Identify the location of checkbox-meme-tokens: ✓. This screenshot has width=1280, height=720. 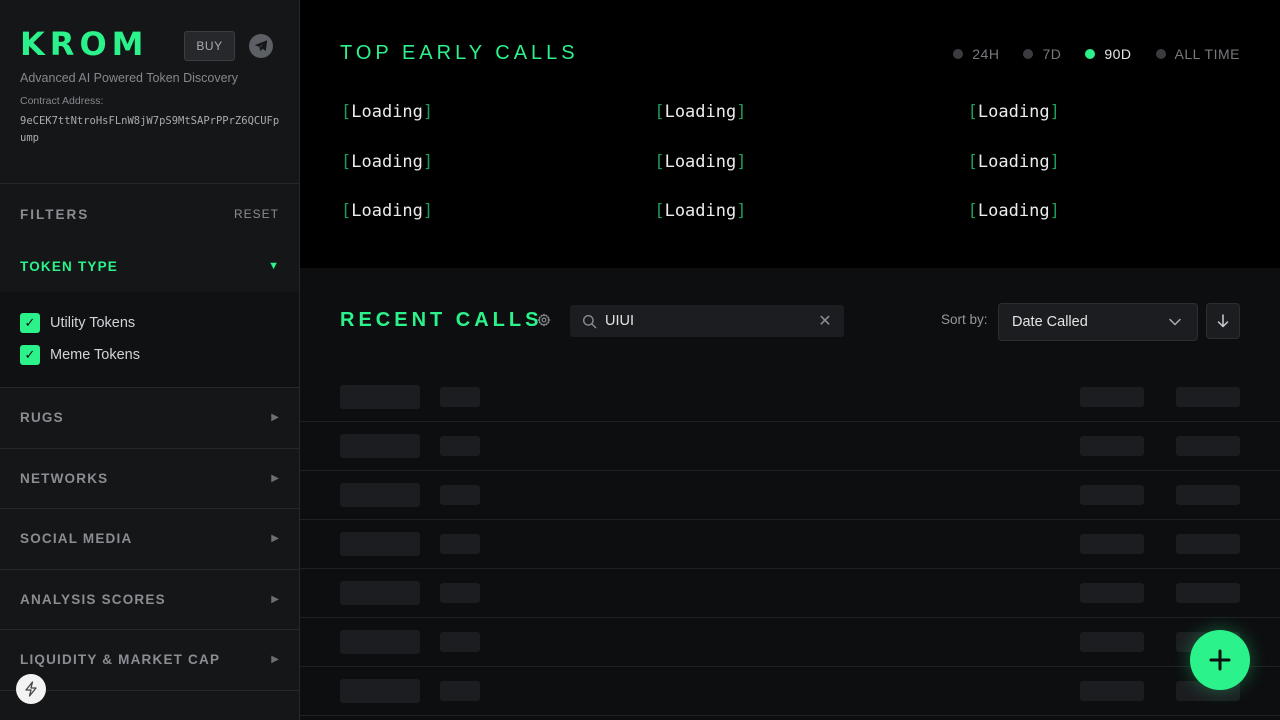
(30, 355).